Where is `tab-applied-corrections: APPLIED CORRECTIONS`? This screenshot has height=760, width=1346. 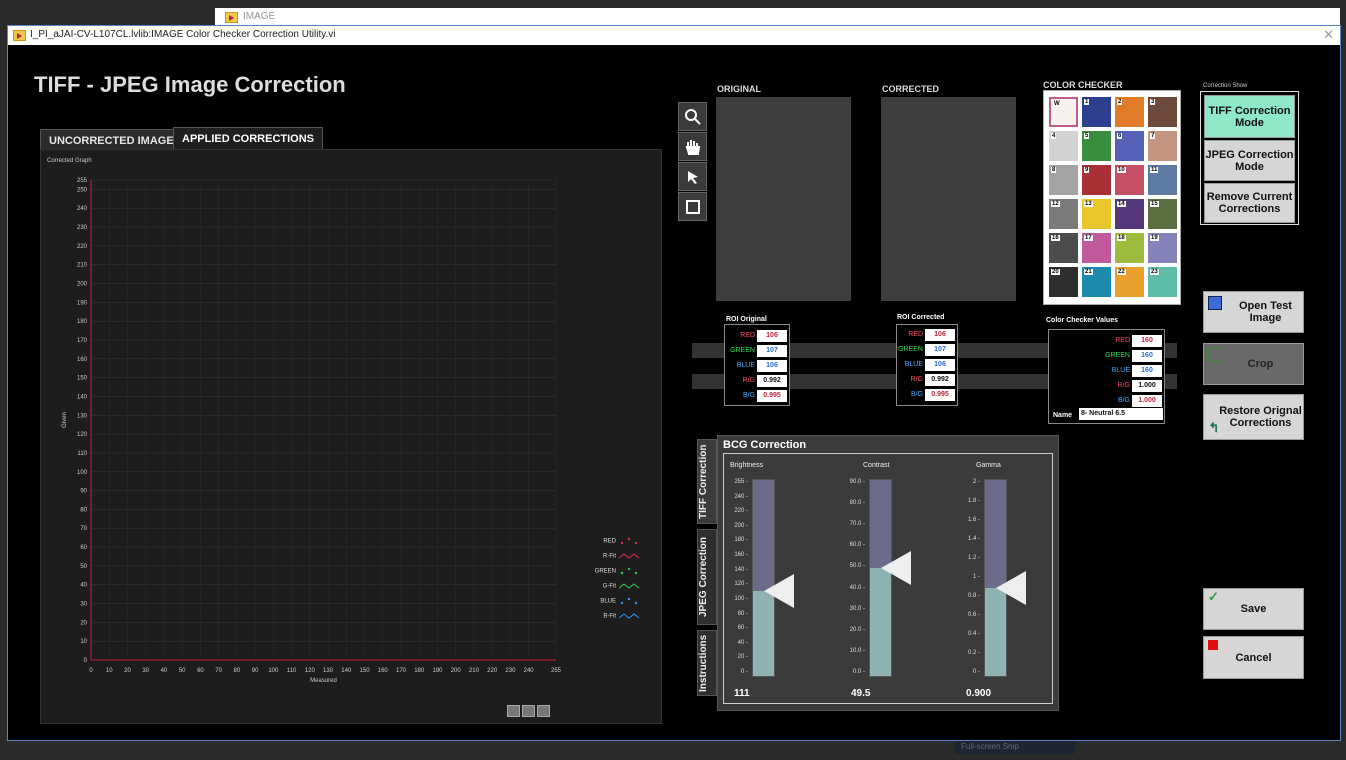 tab-applied-corrections: APPLIED CORRECTIONS is located at coordinates (248, 139).